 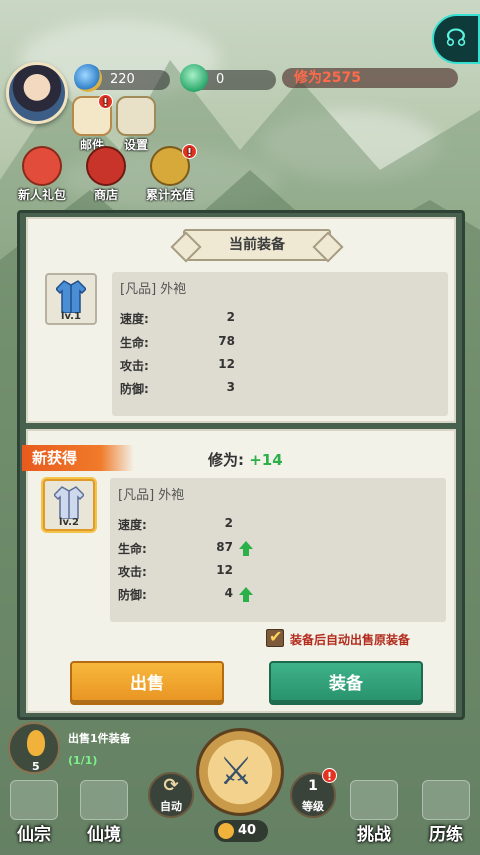 I want to click on challenge-icon, so click(x=374, y=800).